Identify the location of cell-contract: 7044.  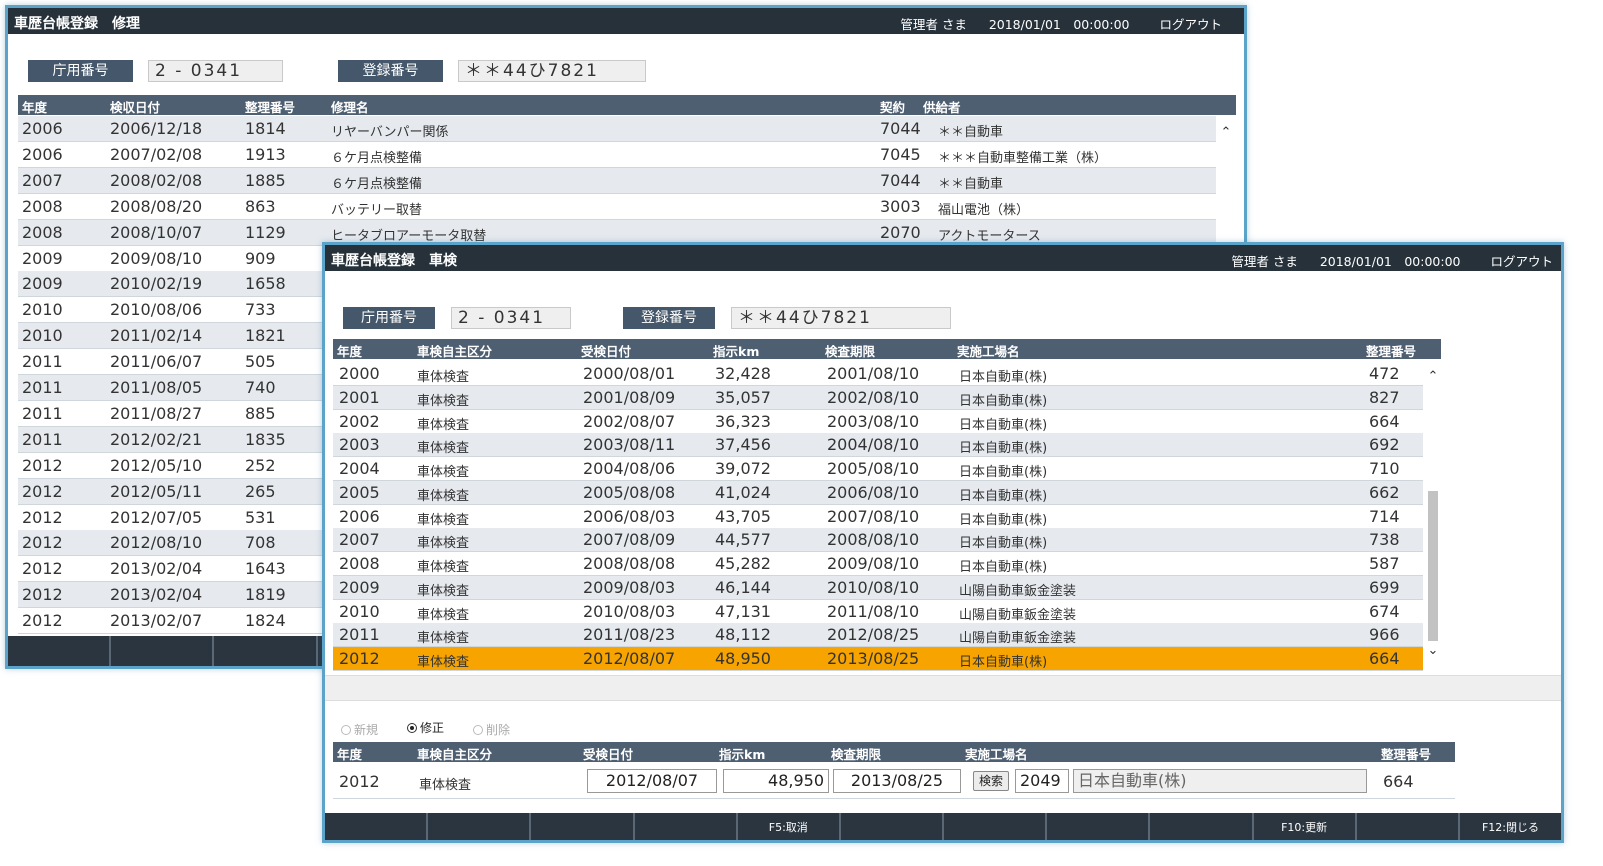
(900, 128).